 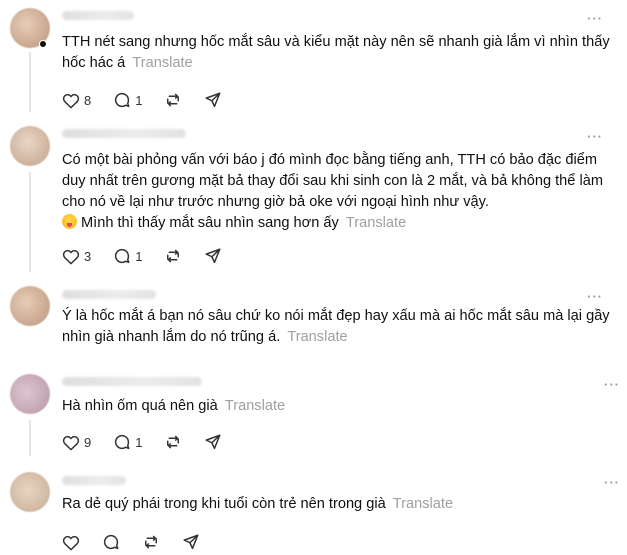 I want to click on action-bar, so click(x=142, y=542).